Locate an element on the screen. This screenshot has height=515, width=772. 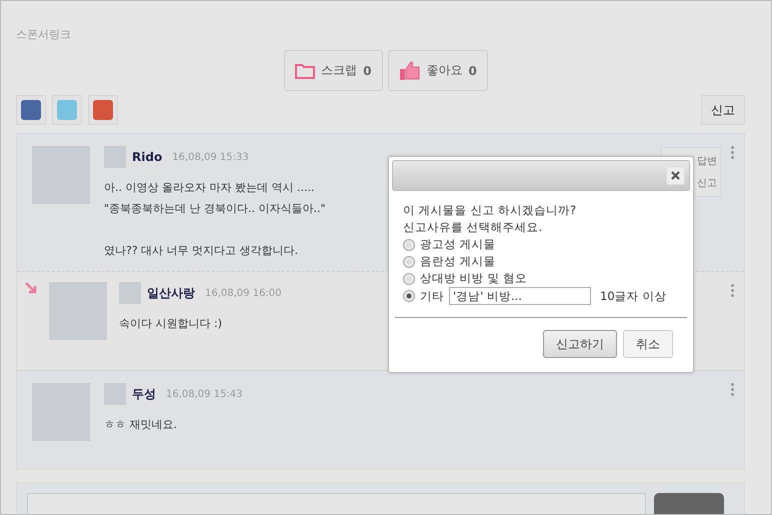
radio-label: 상대방 비방 및 혐오 is located at coordinates (473, 278).